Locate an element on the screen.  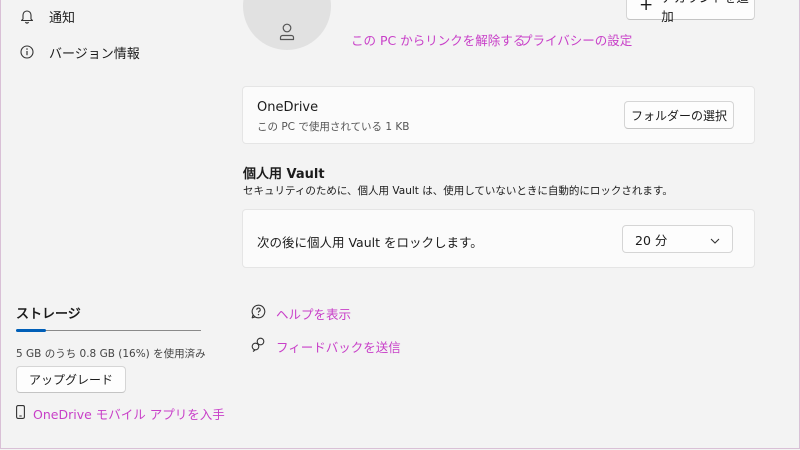
sidebar-item-about: バージョン情報 is located at coordinates (111, 52).